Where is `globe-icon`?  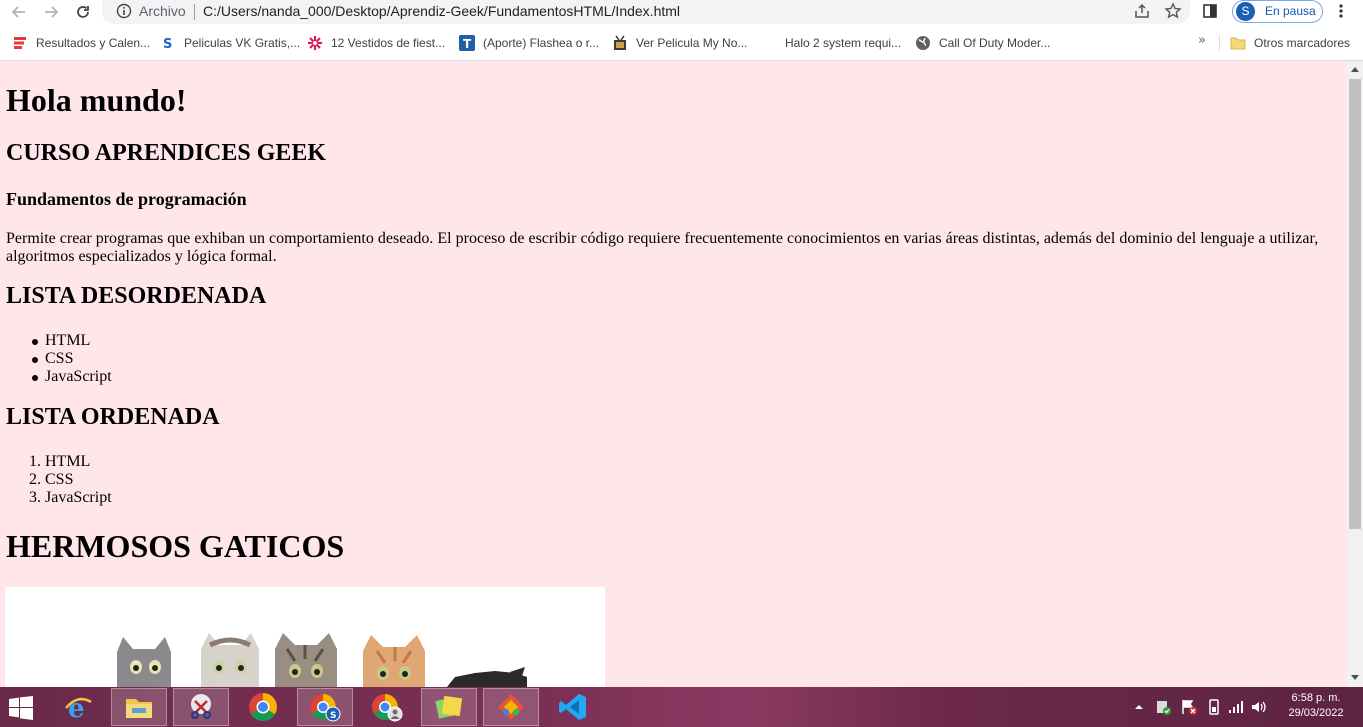
globe-icon is located at coordinates (923, 43).